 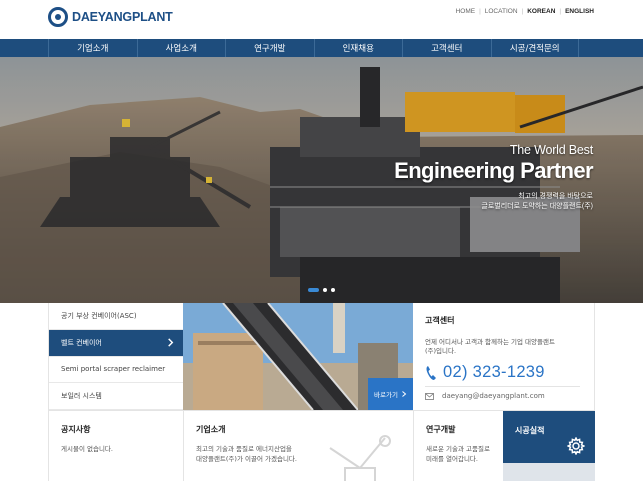 I want to click on rnd-desc-2: 미래를 열어갑니다., so click(x=452, y=458).